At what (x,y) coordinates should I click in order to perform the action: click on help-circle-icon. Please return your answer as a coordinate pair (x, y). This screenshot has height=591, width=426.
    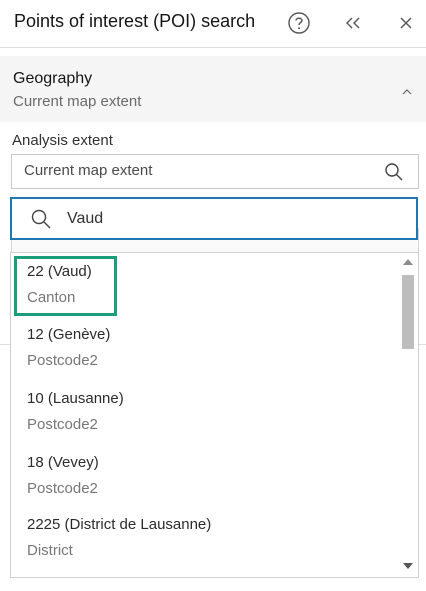
    Looking at the image, I should click on (299, 23).